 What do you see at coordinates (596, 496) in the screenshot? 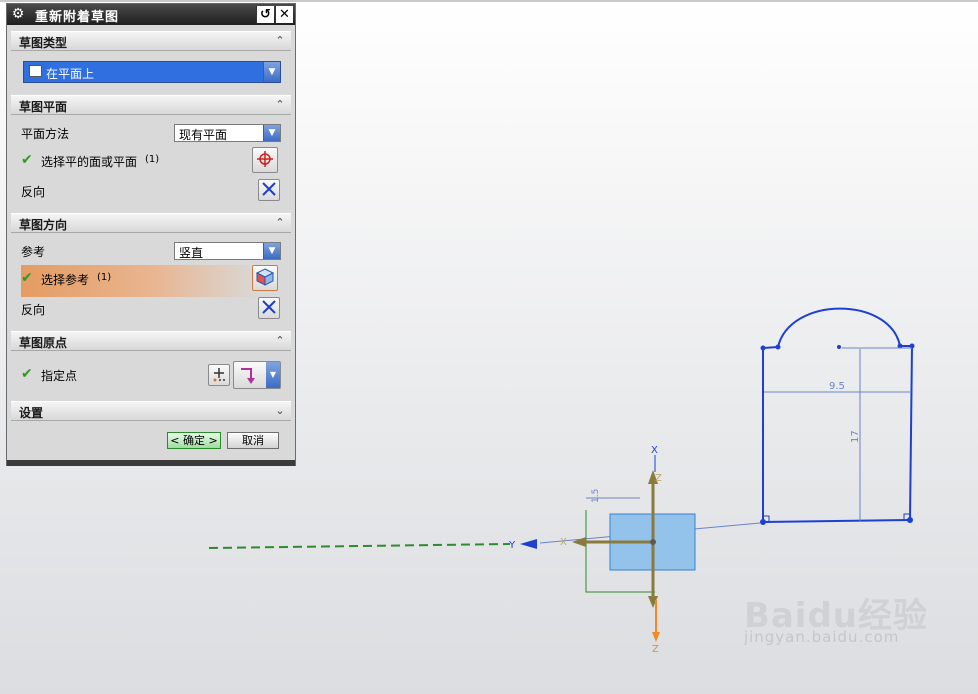
I see `dimension-small: 1.5` at bounding box center [596, 496].